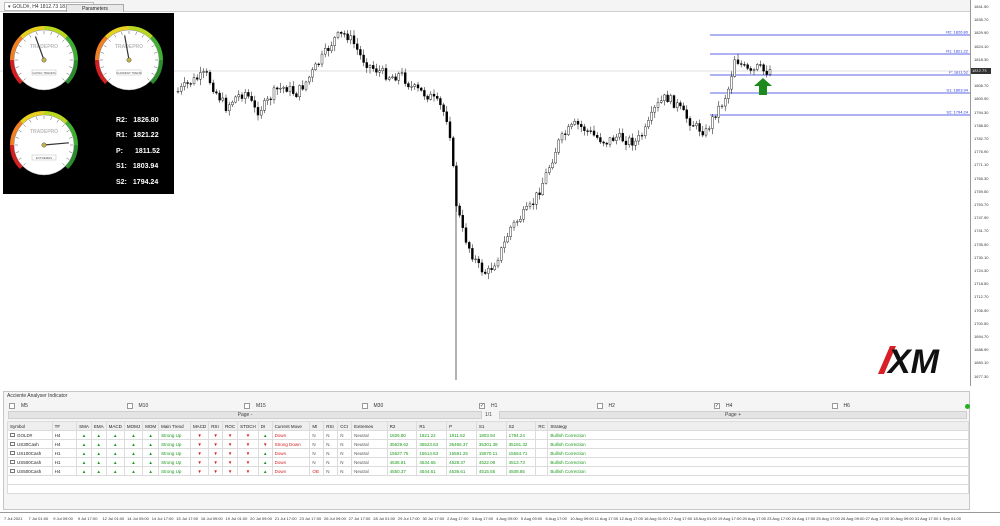 The height and width of the screenshot is (526, 1000). Describe the element at coordinates (248, 426) in the screenshot. I see `column-header: STOCH` at that location.